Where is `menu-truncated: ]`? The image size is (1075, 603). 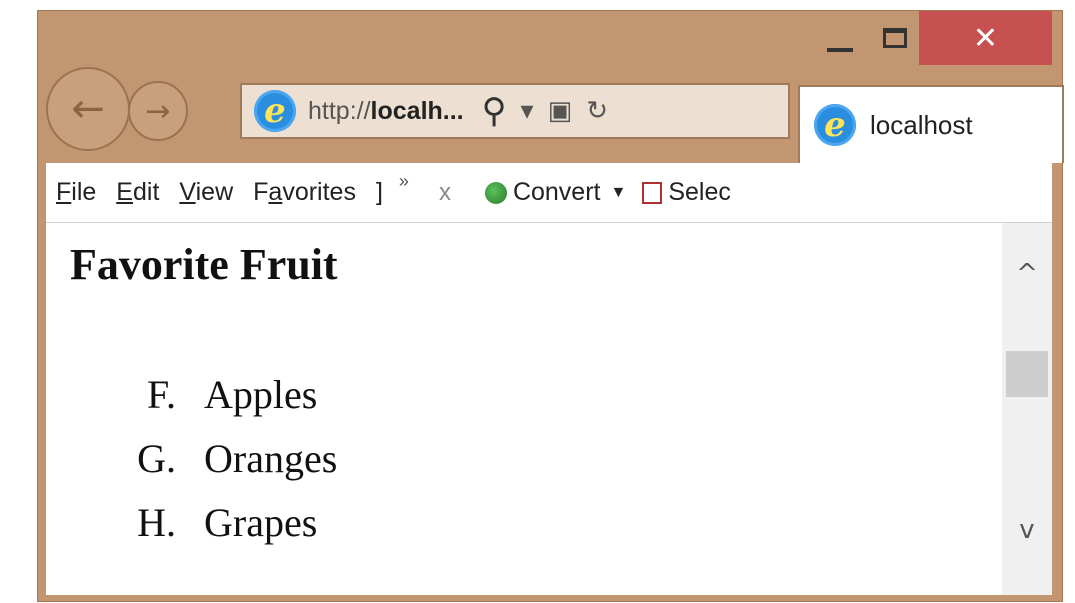
menu-truncated: ] is located at coordinates (379, 192).